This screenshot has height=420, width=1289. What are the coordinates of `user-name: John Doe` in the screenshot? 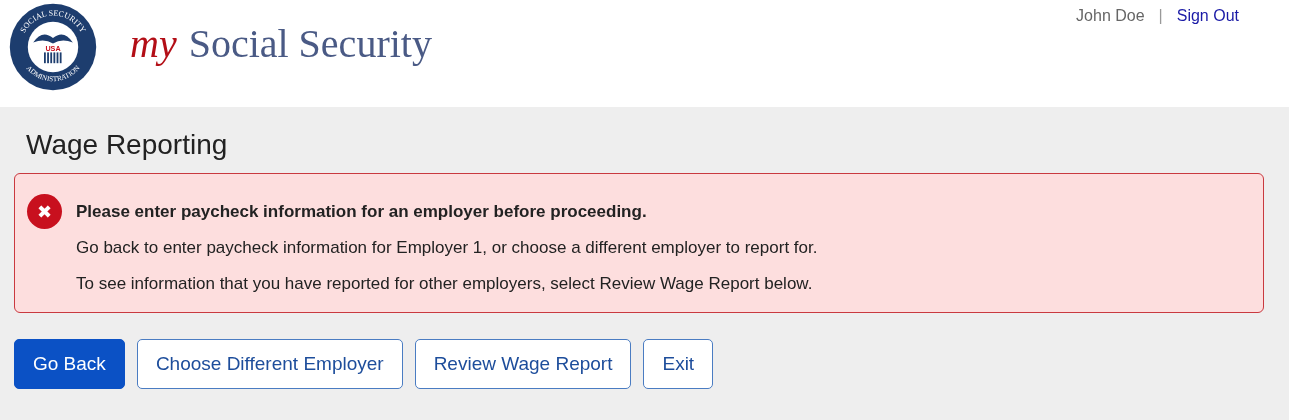 It's located at (1110, 16).